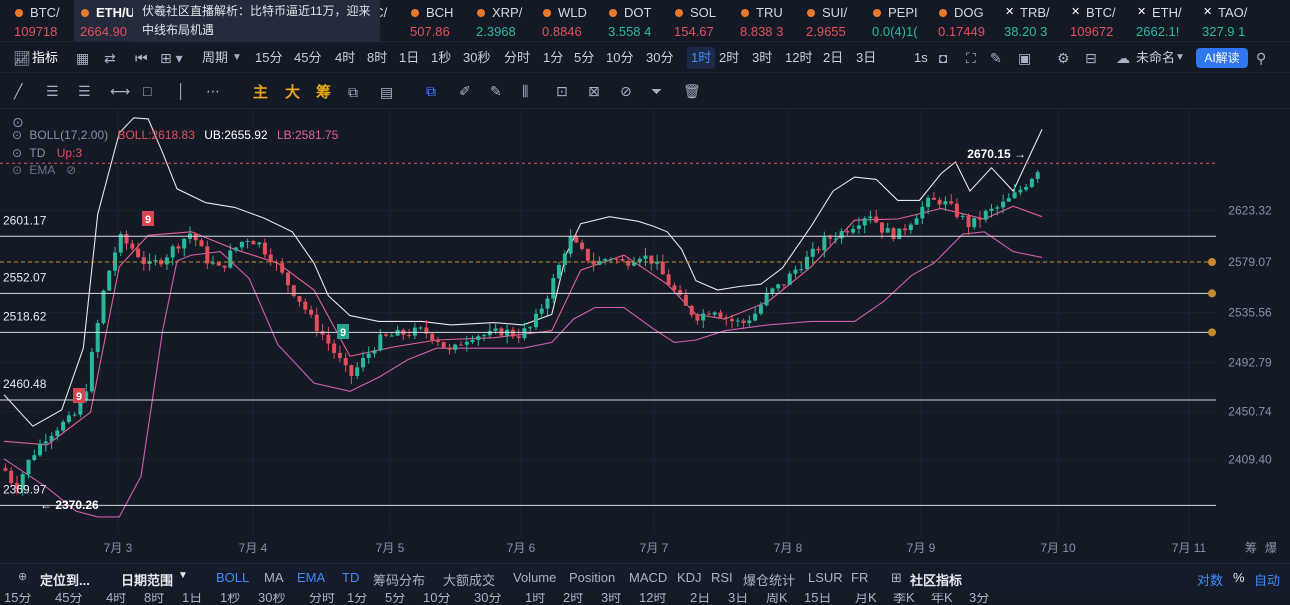 Image resolution: width=1290 pixels, height=605 pixels. Describe the element at coordinates (652, 599) in the screenshot. I see `bottom-interval-12时: 12时` at that location.